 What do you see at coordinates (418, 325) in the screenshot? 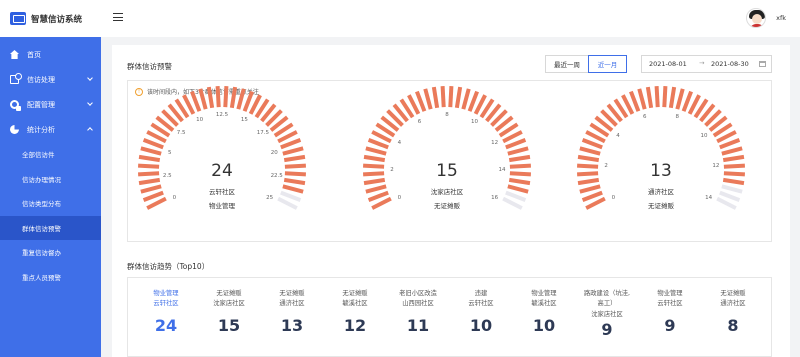
I see `trend-item-count: 11` at bounding box center [418, 325].